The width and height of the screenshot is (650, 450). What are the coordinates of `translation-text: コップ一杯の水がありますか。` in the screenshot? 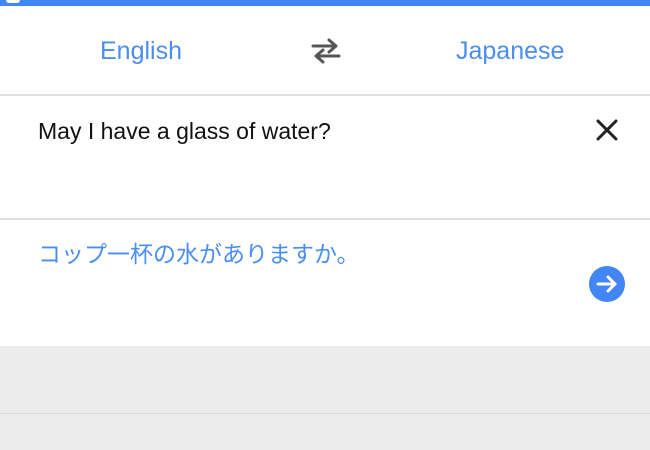 It's located at (199, 255).